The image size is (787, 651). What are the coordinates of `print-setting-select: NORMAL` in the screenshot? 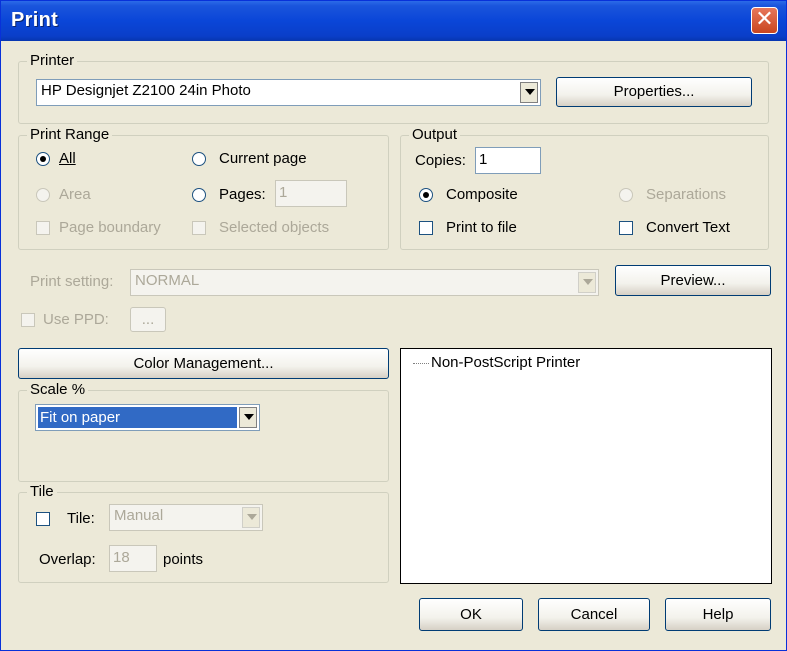 It's located at (364, 282).